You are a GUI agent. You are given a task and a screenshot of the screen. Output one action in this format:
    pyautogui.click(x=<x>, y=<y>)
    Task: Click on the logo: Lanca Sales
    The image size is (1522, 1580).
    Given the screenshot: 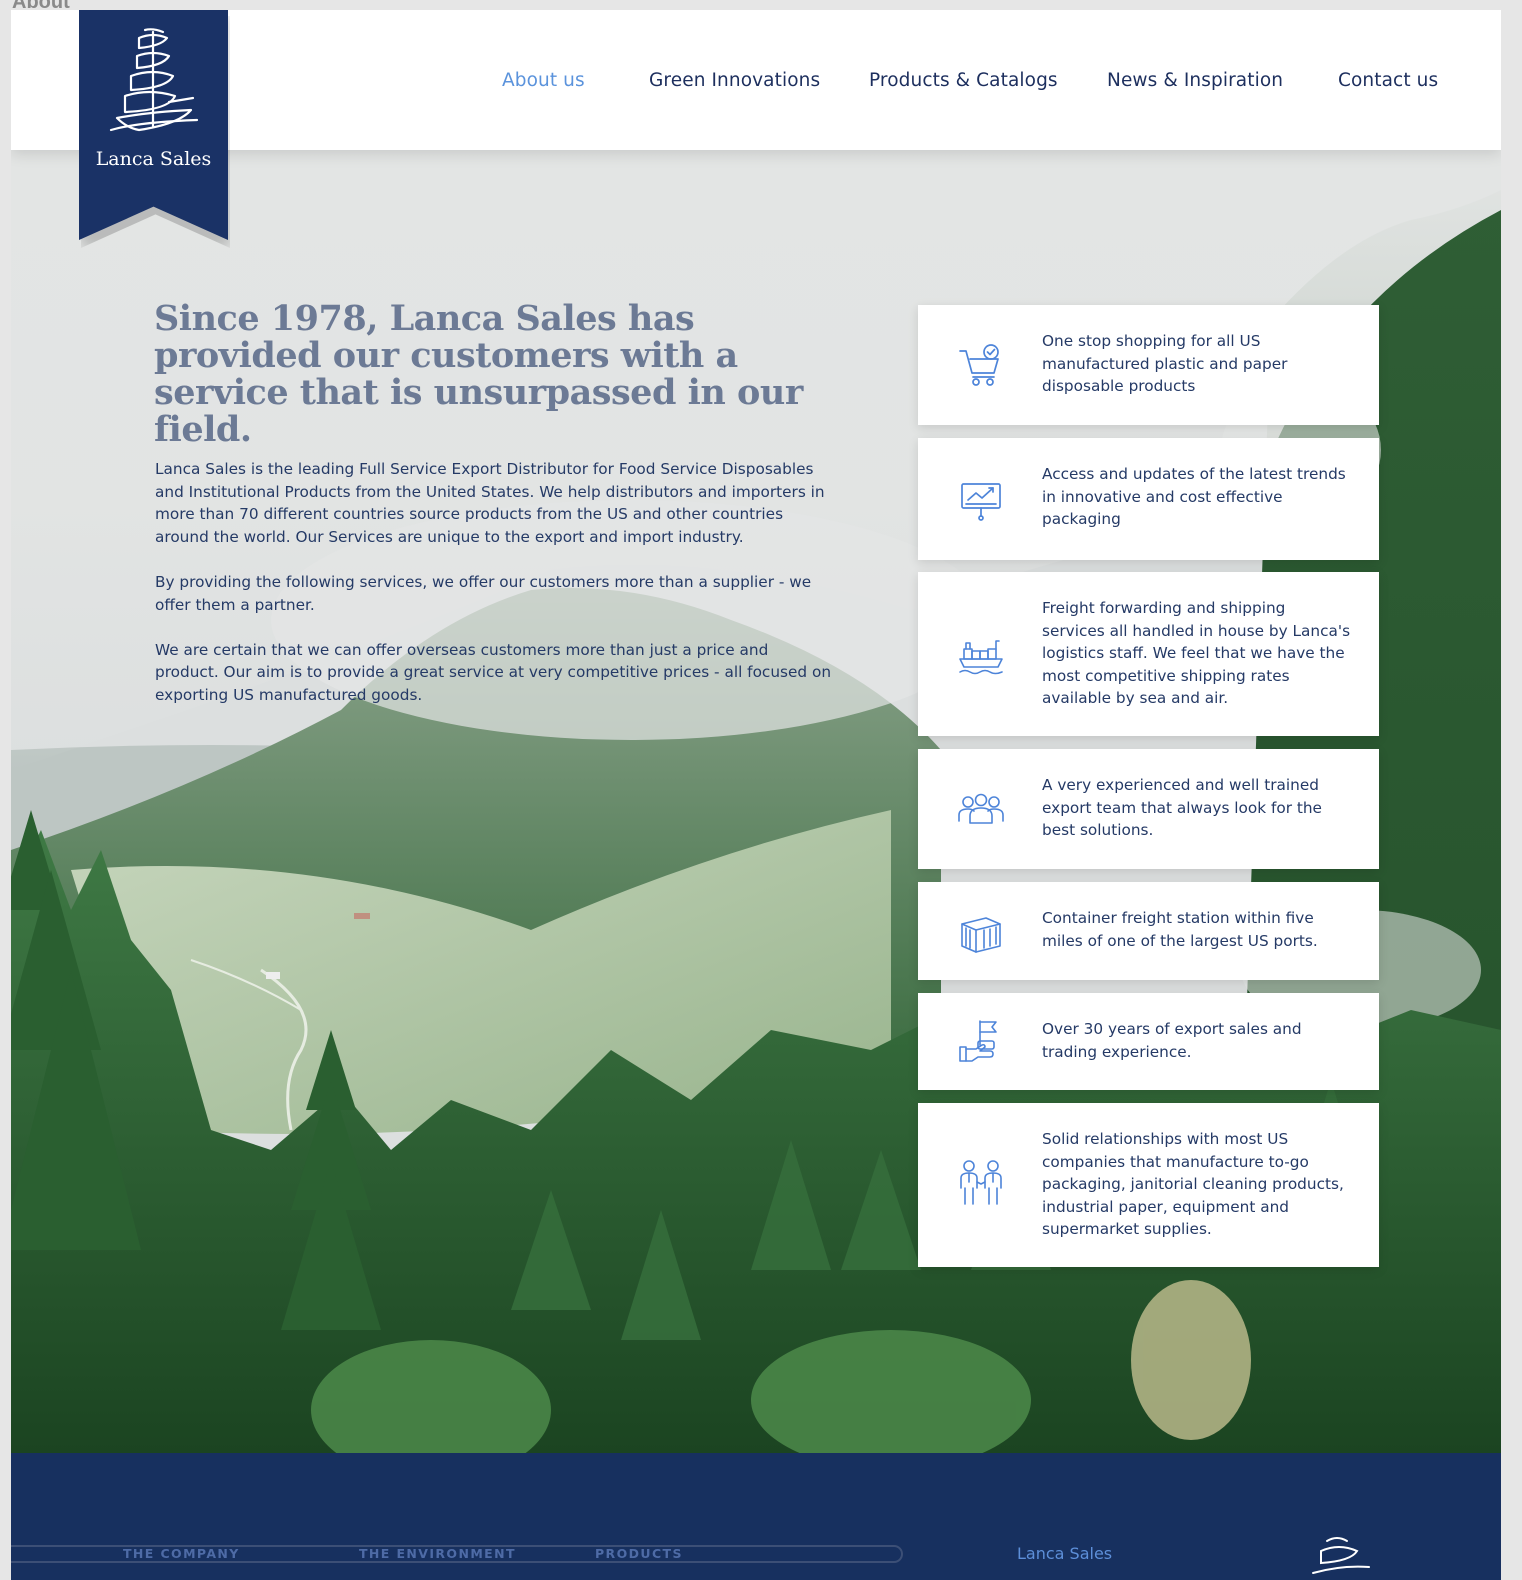 What is the action you would take?
    pyautogui.click(x=153, y=125)
    